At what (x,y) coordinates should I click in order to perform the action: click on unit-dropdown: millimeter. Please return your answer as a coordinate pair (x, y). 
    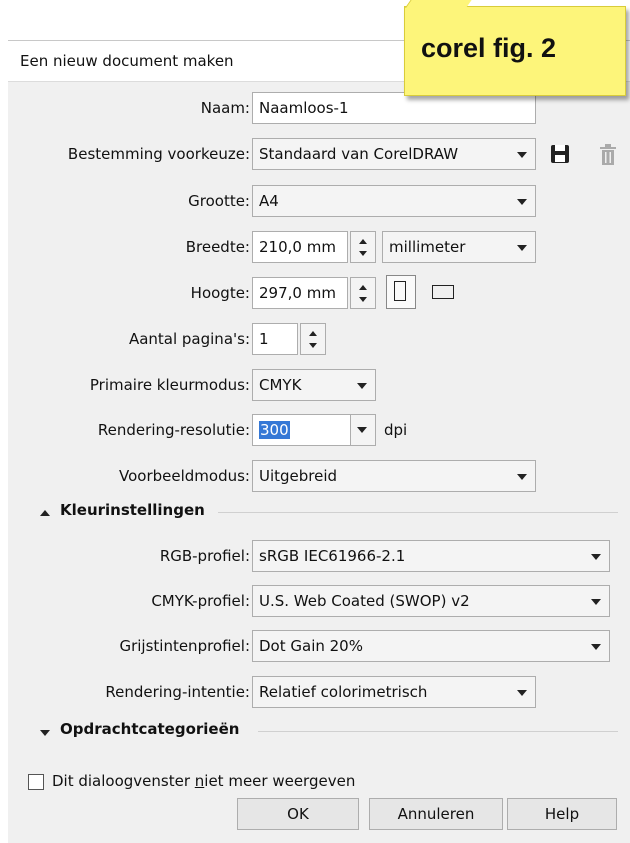
    Looking at the image, I should click on (459, 247).